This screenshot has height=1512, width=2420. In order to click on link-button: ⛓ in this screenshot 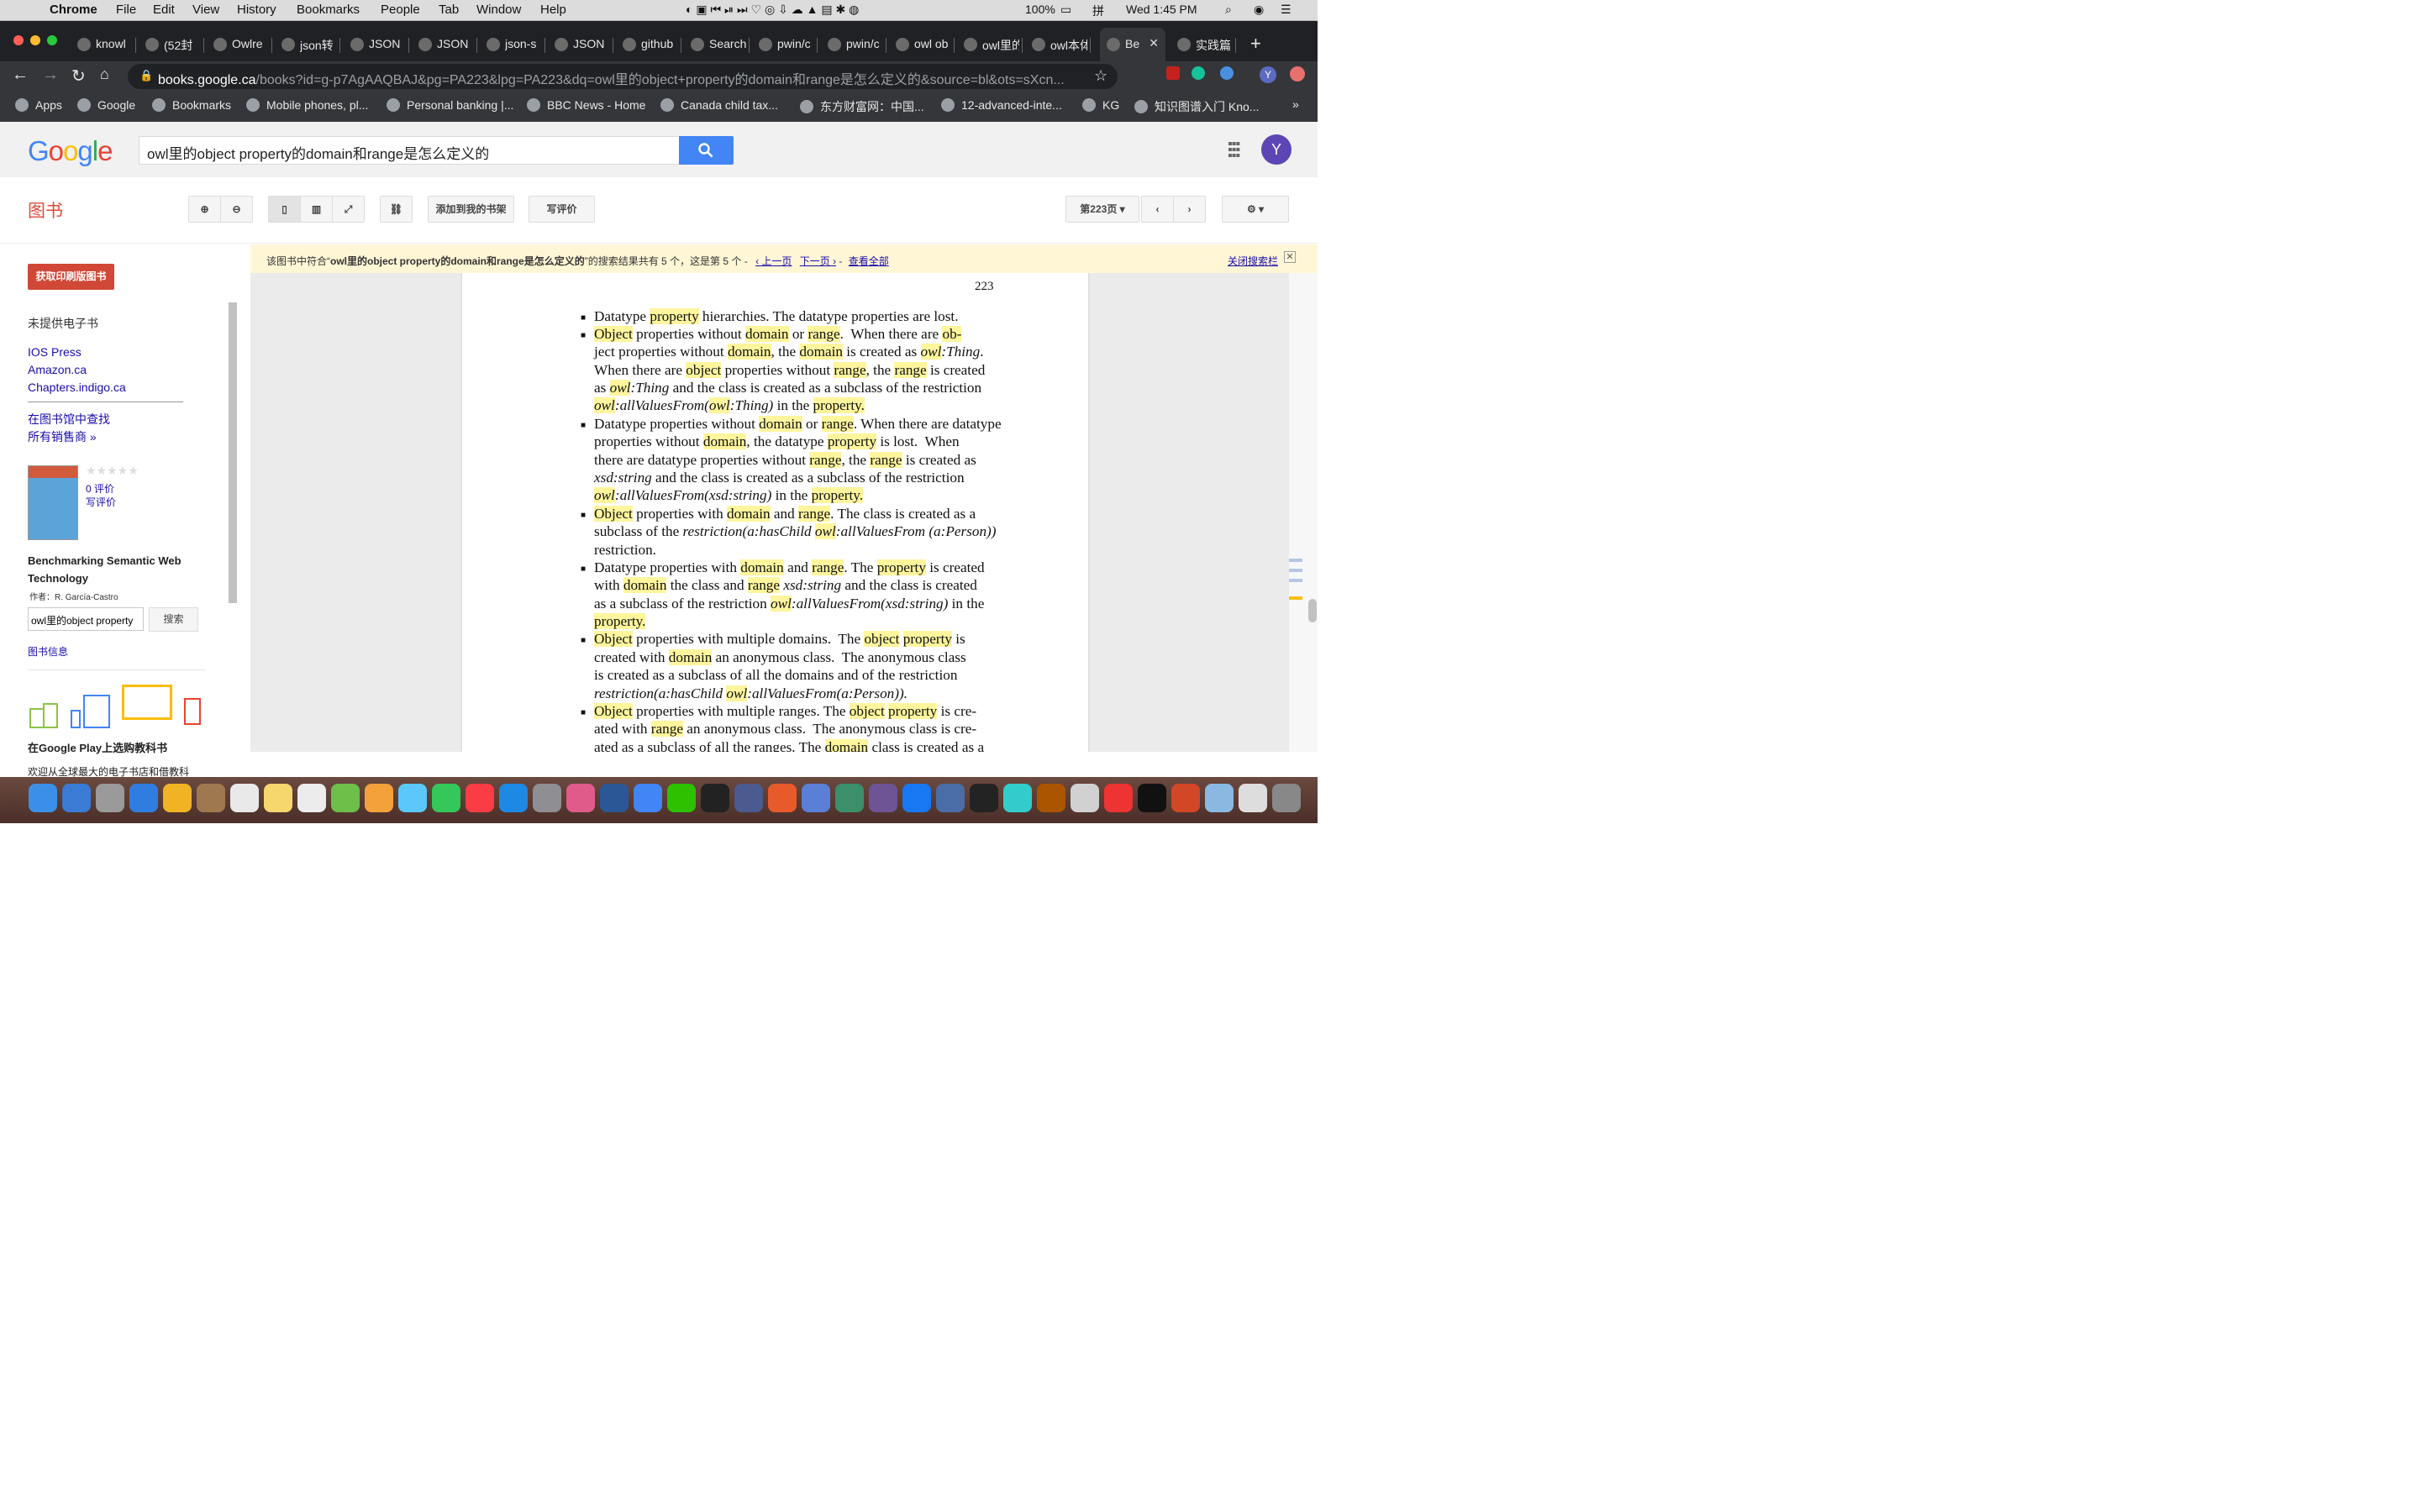, I will do `click(397, 209)`.